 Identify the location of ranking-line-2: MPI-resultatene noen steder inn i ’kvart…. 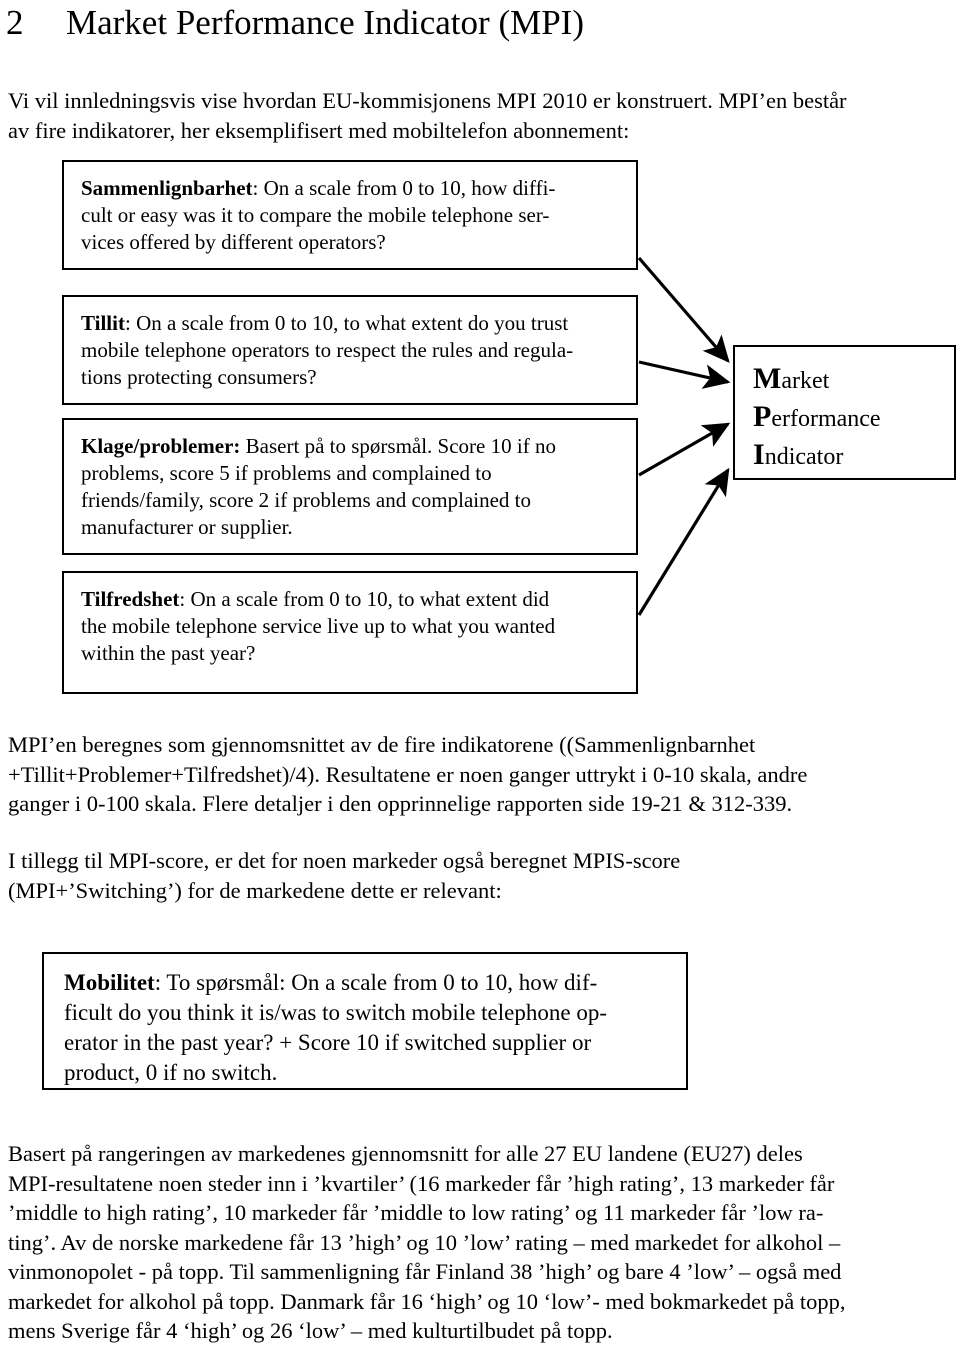
(421, 1183).